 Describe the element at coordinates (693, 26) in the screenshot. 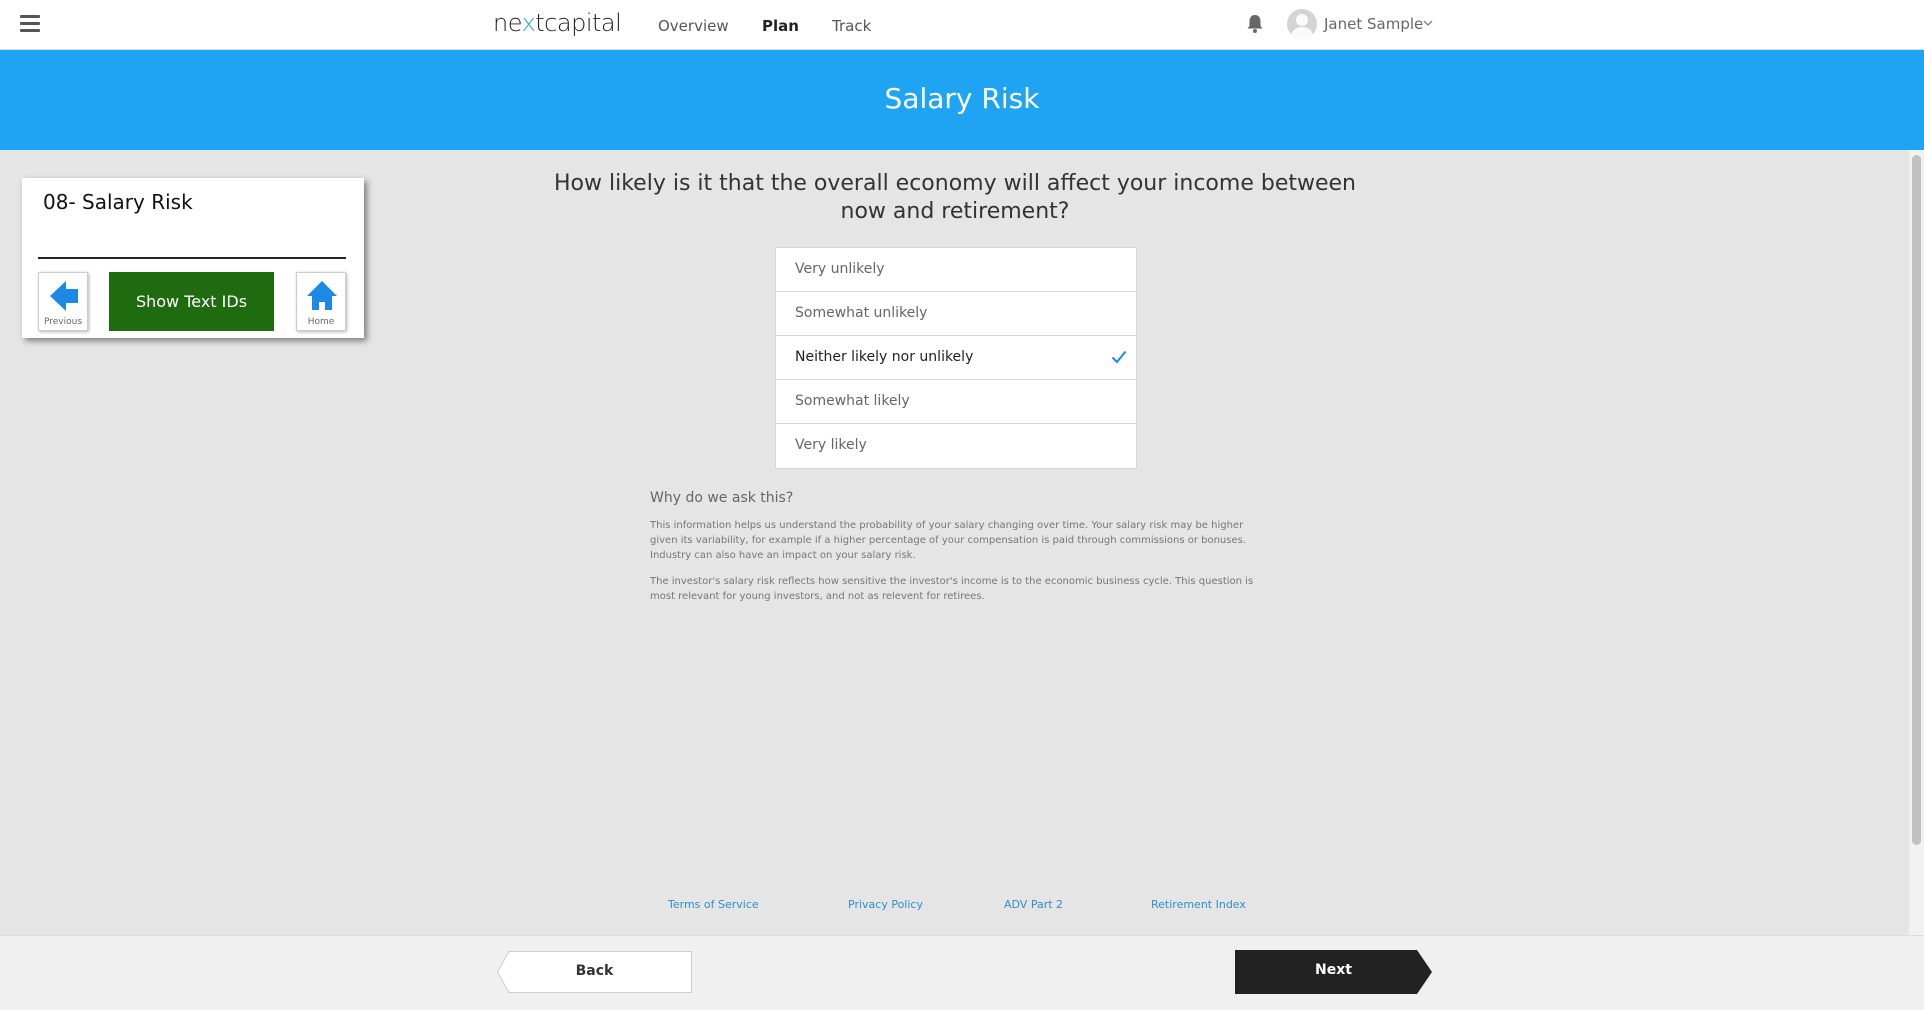

I see `nav-overview: Overview` at that location.